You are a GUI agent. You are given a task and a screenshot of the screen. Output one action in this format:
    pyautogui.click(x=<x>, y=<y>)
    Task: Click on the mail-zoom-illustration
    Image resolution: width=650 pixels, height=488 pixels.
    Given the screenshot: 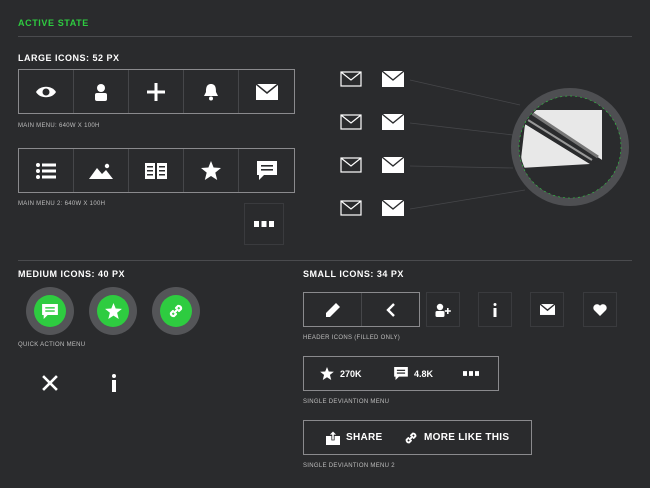 What is the action you would take?
    pyautogui.click(x=484, y=143)
    